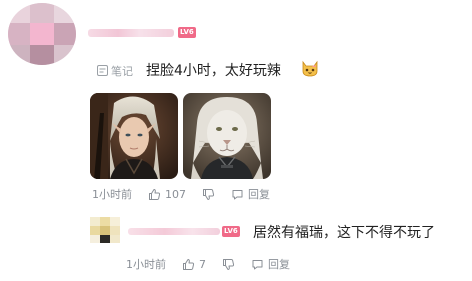  I want to click on reply-dislike-button, so click(228, 264).